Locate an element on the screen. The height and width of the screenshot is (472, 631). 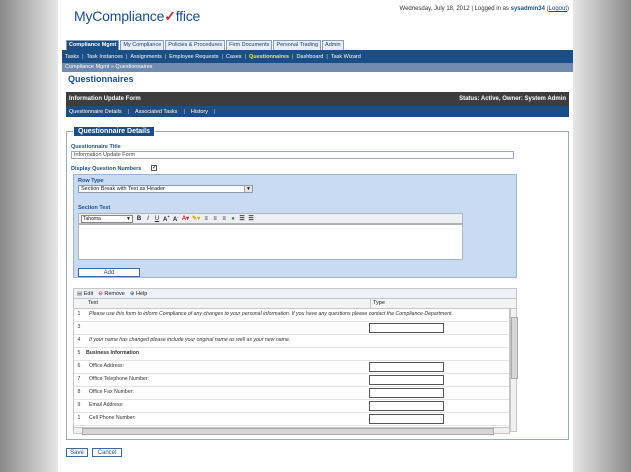
table-row: 5 Business Information is located at coordinates (291, 354).